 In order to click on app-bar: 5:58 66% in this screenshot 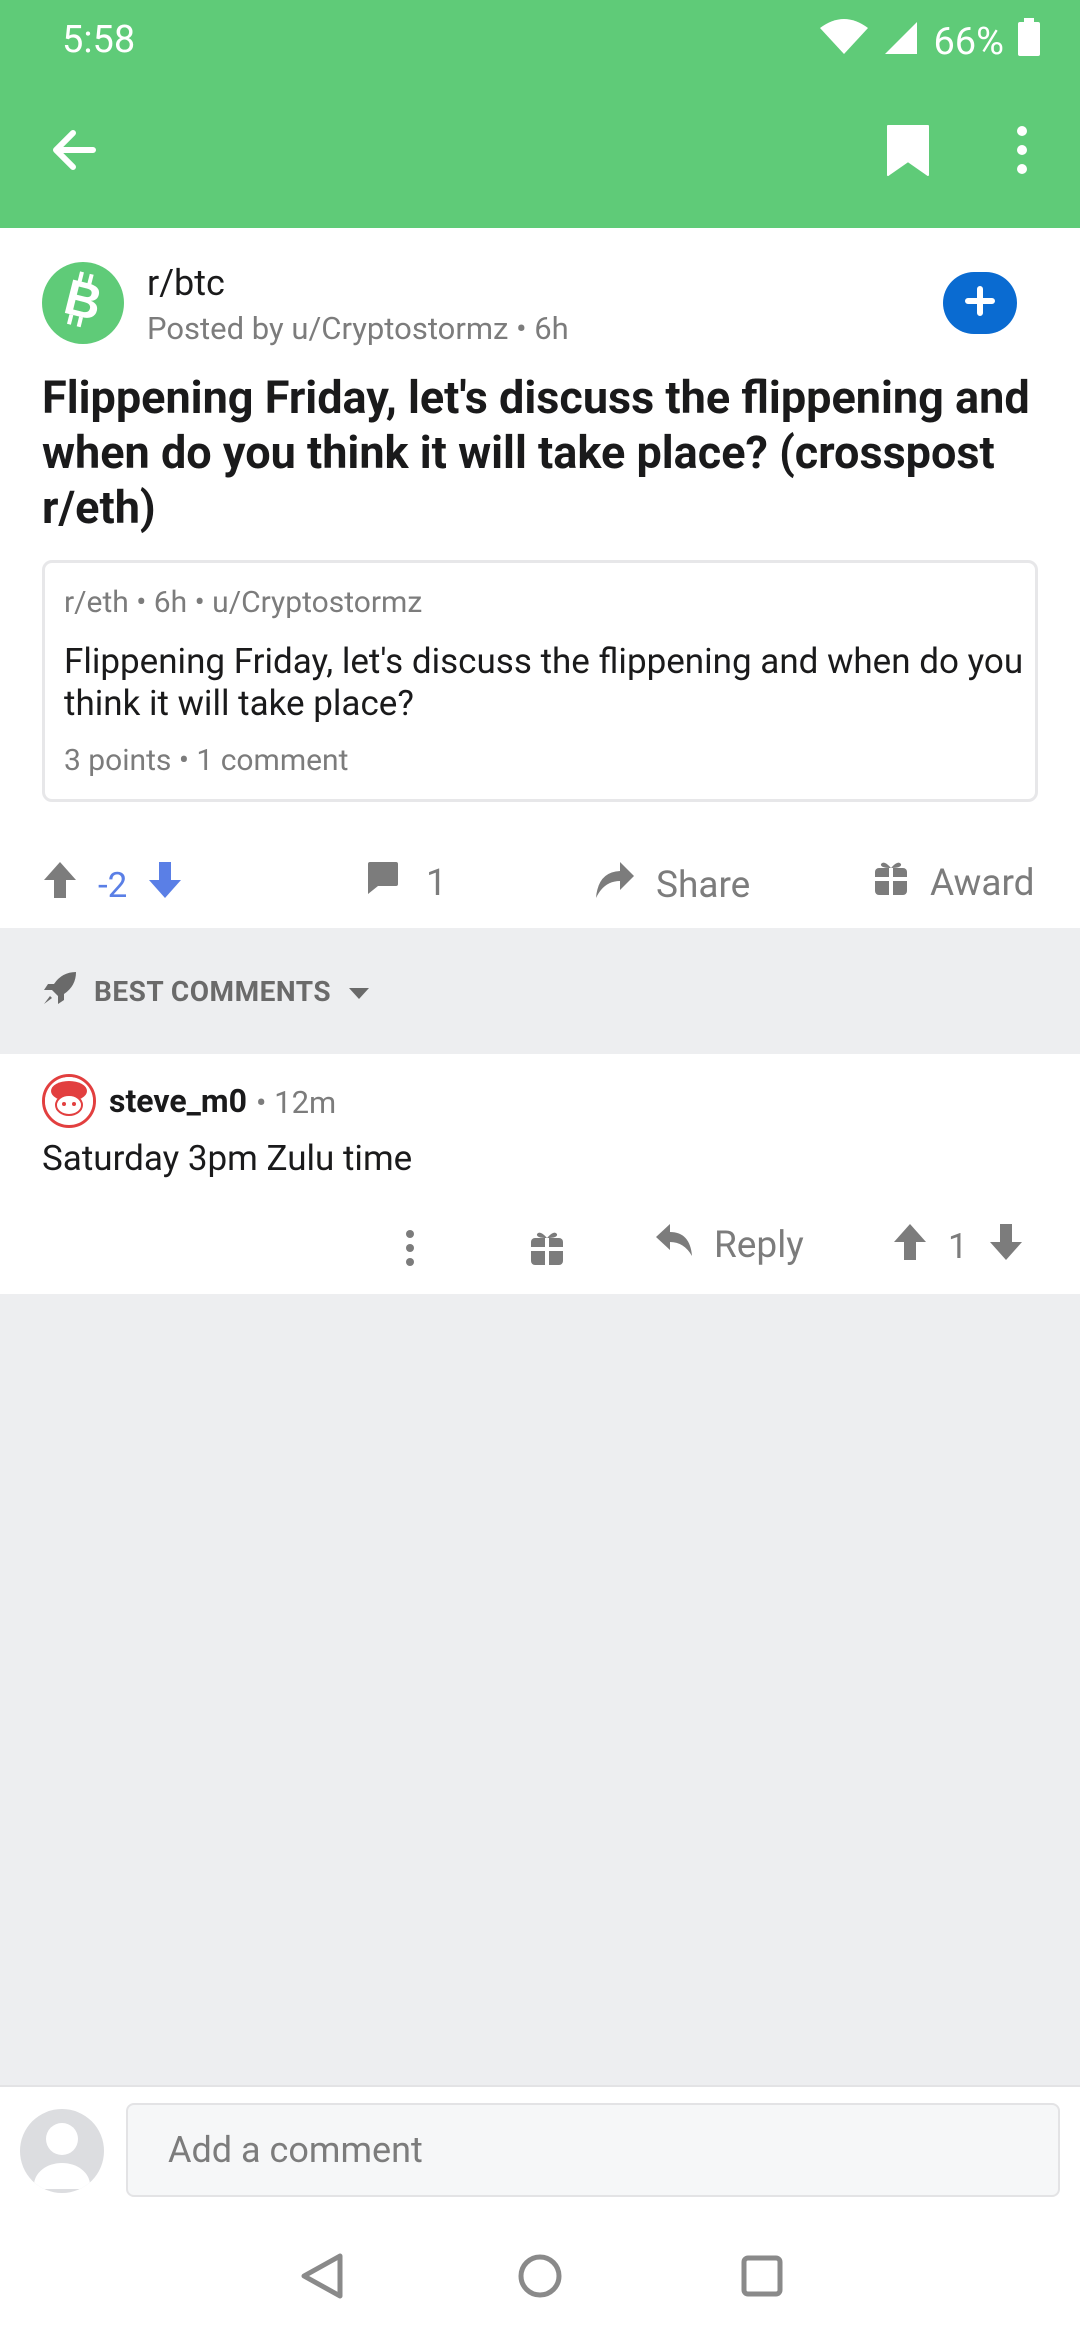, I will do `click(540, 114)`.